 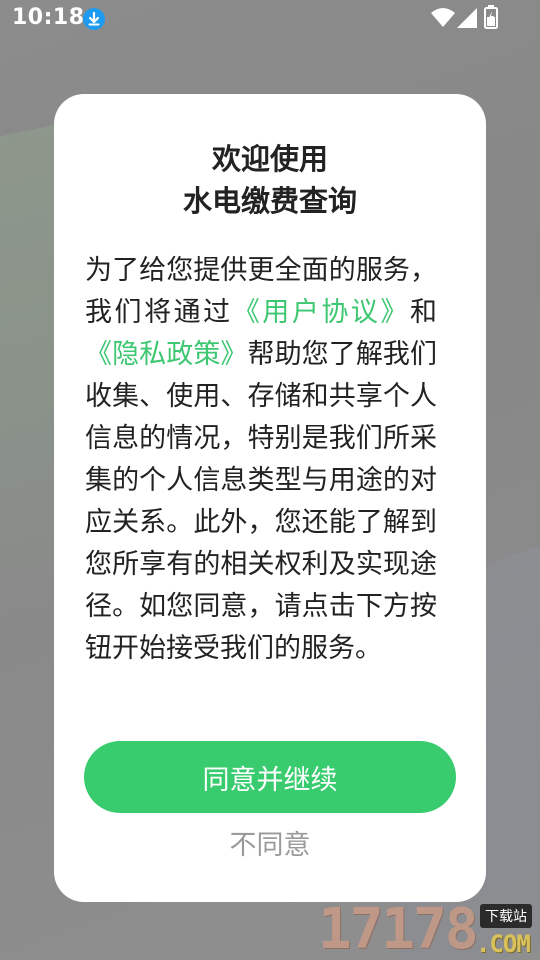 I want to click on disagree-button: 不同意, so click(x=270, y=846).